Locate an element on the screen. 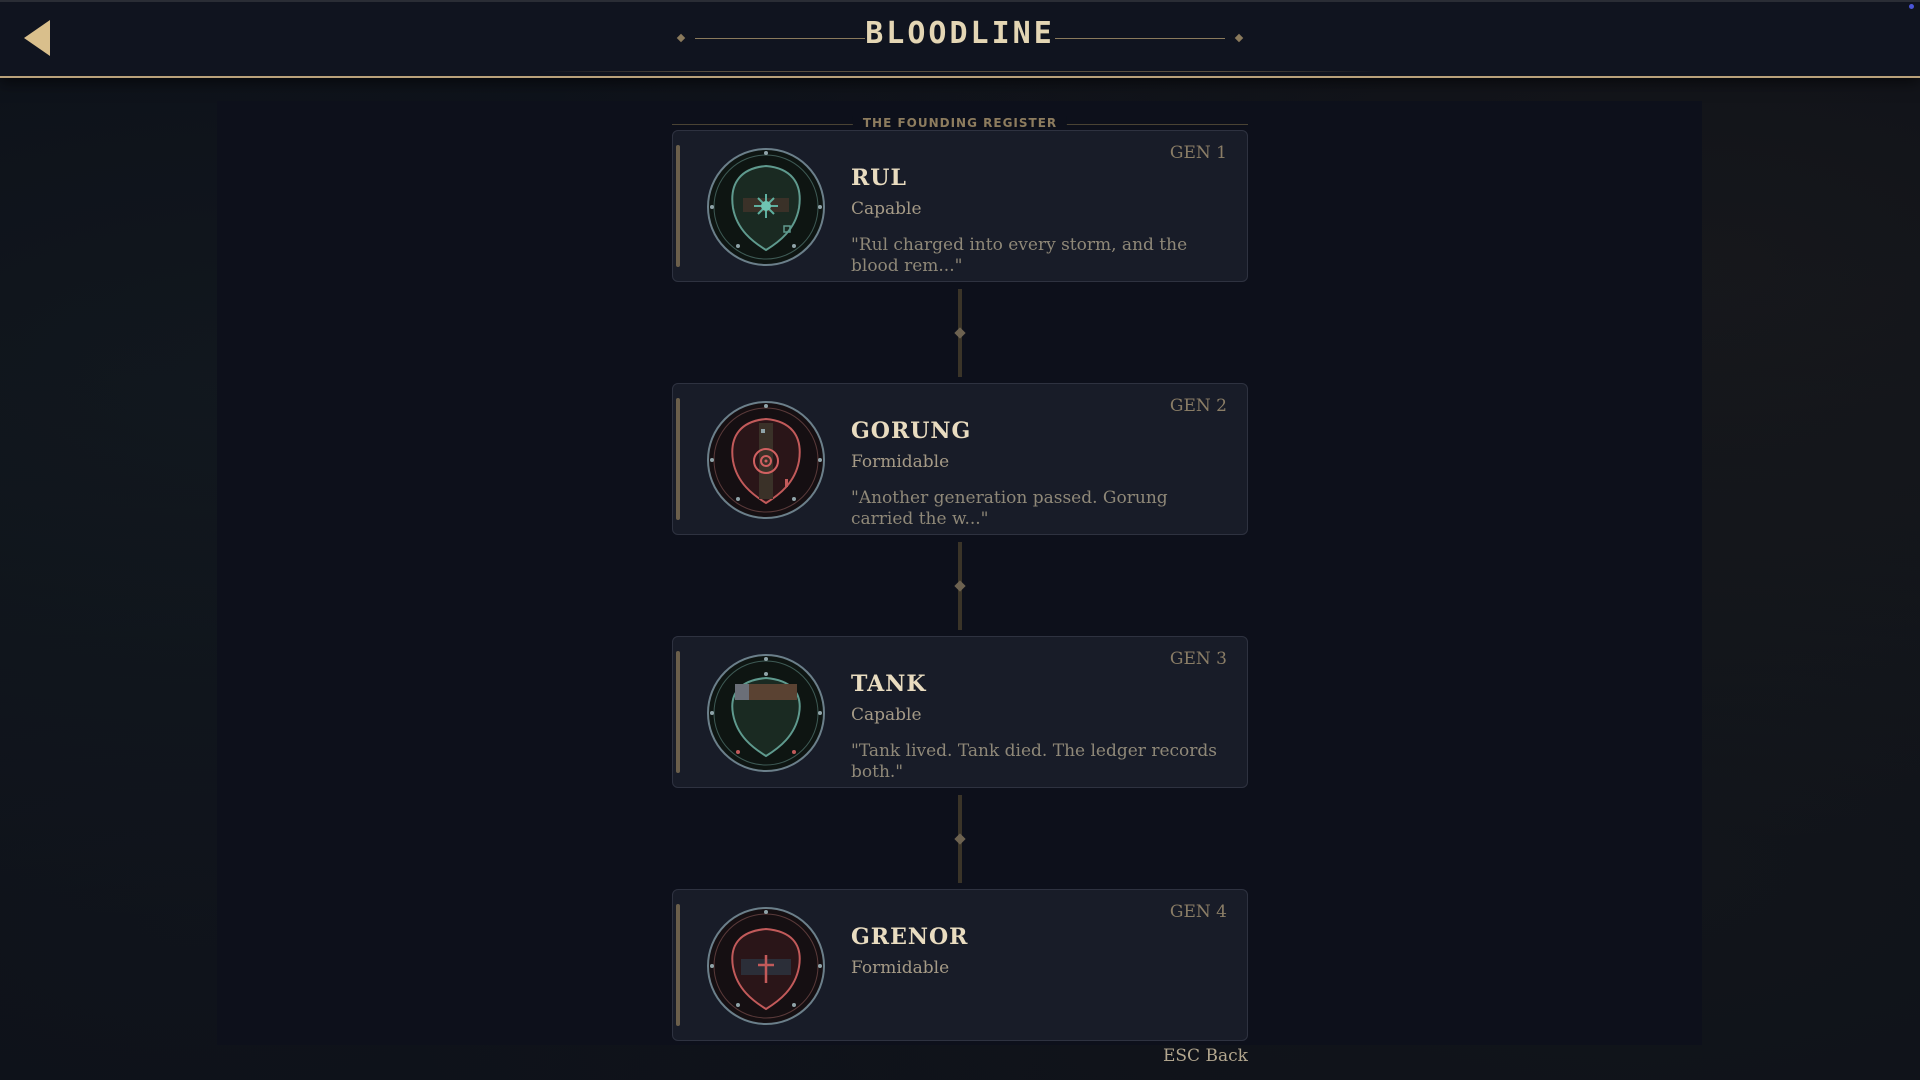 This screenshot has height=1080, width=1920. member-name: GRENOR is located at coordinates (910, 937).